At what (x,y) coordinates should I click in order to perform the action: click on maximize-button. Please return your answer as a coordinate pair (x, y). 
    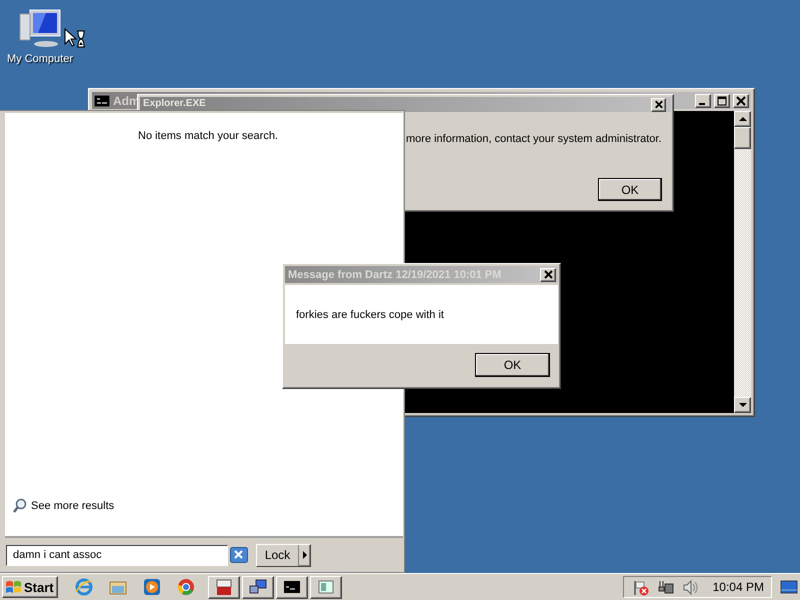
    Looking at the image, I should click on (722, 101).